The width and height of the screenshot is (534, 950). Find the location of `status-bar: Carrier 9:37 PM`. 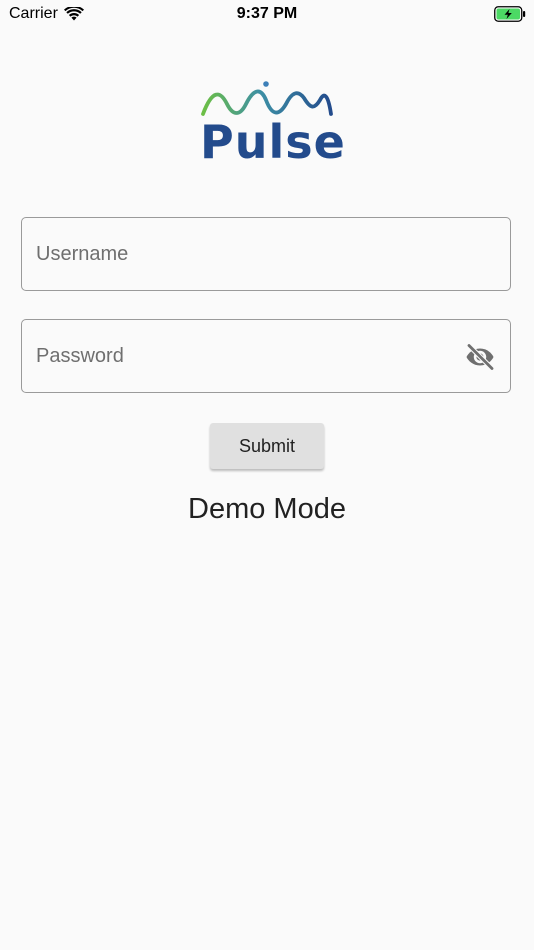

status-bar: Carrier 9:37 PM is located at coordinates (267, 14).